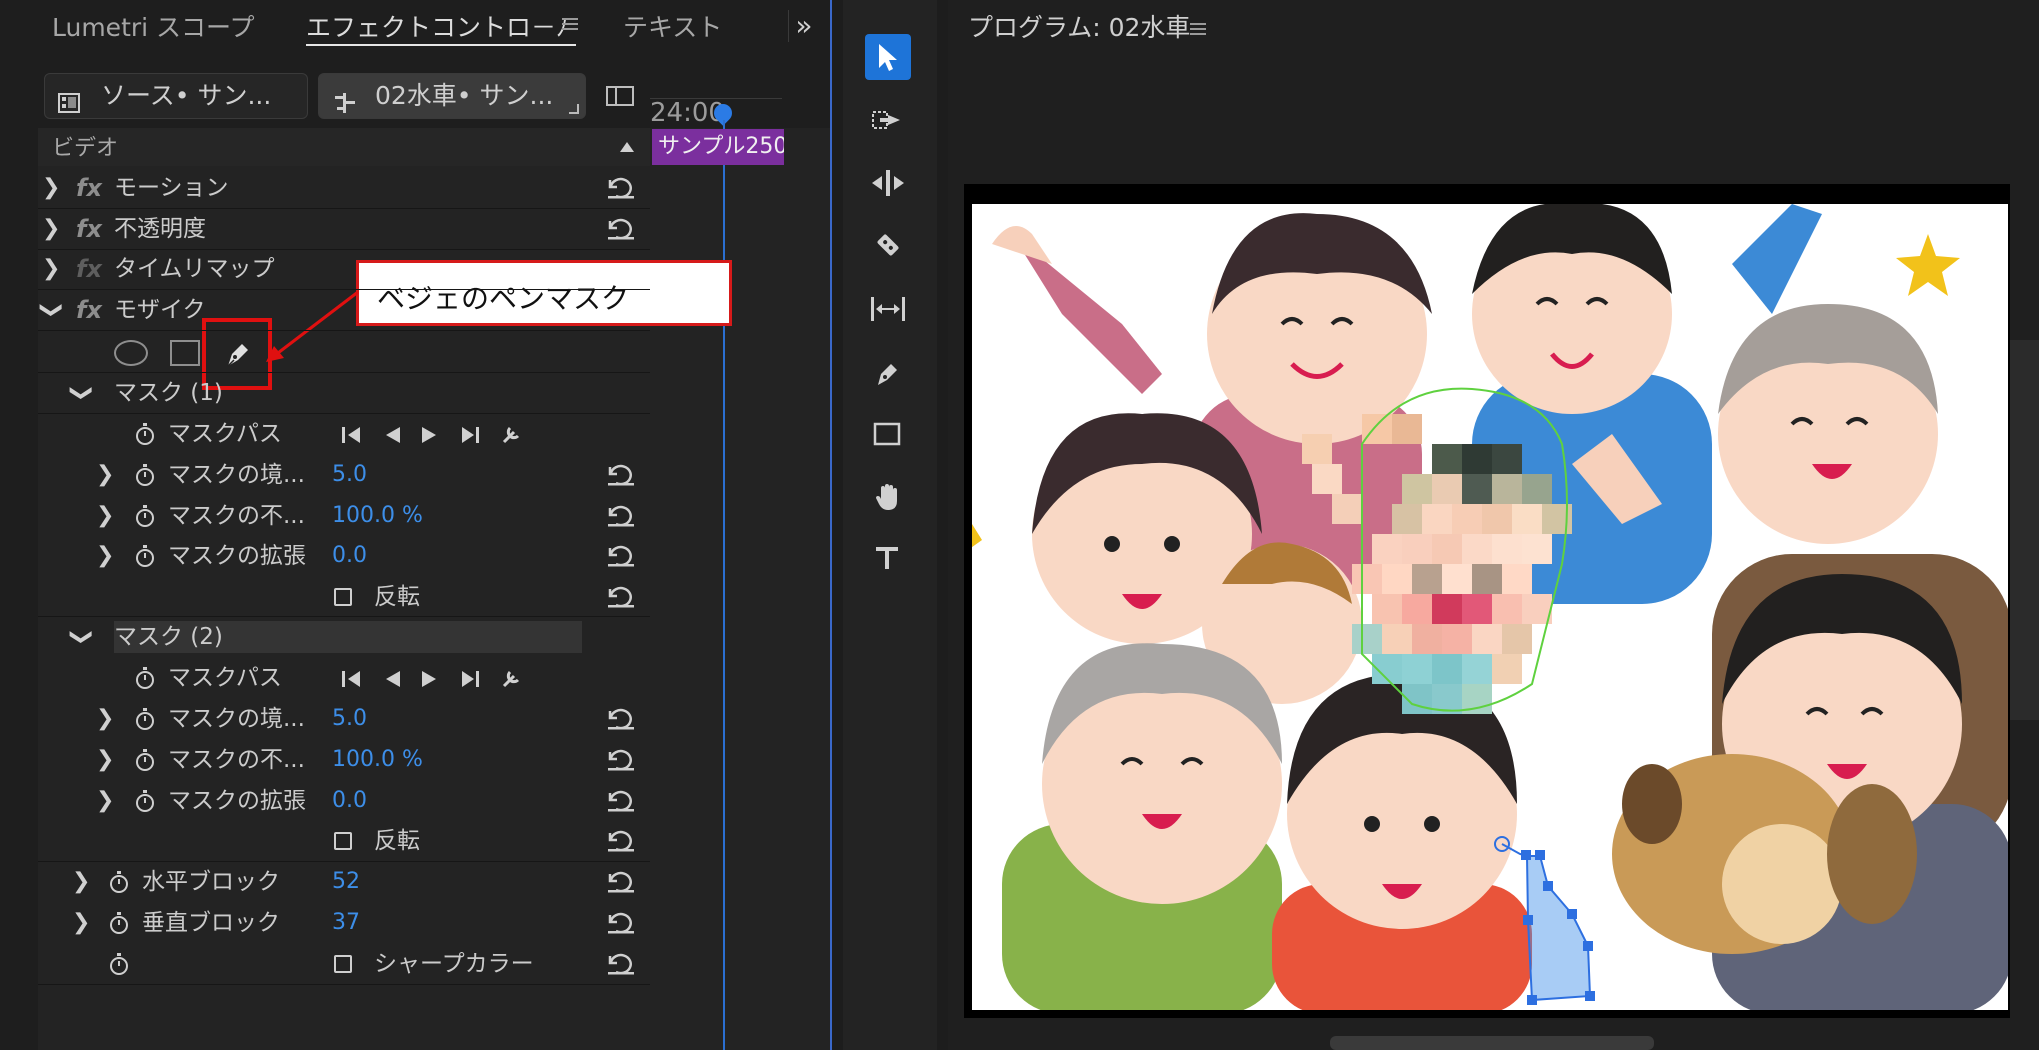 The height and width of the screenshot is (1050, 2039). I want to click on pen-tool-button, so click(888, 373).